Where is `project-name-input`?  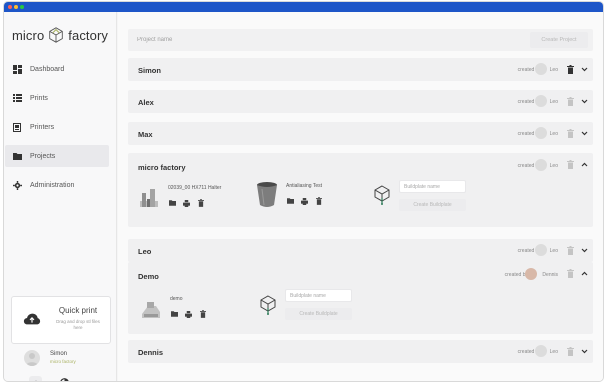 project-name-input is located at coordinates (325, 40).